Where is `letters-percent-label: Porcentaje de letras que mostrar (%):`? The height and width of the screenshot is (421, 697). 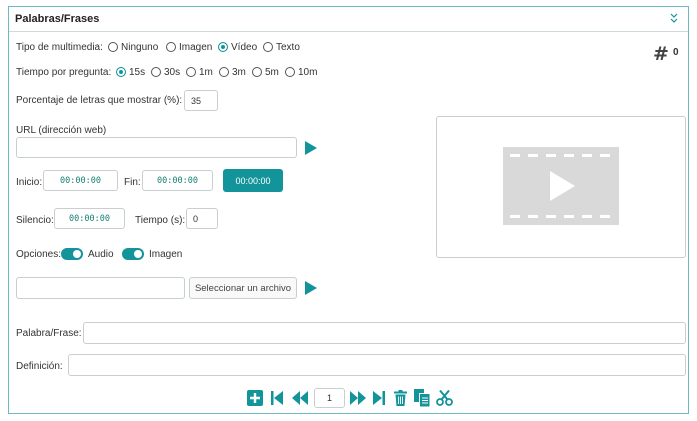 letters-percent-label: Porcentaje de letras que mostrar (%): is located at coordinates (99, 100).